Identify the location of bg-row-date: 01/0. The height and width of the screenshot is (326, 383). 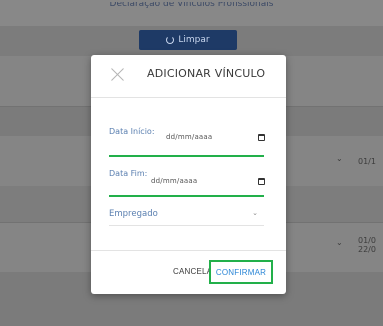
(367, 240).